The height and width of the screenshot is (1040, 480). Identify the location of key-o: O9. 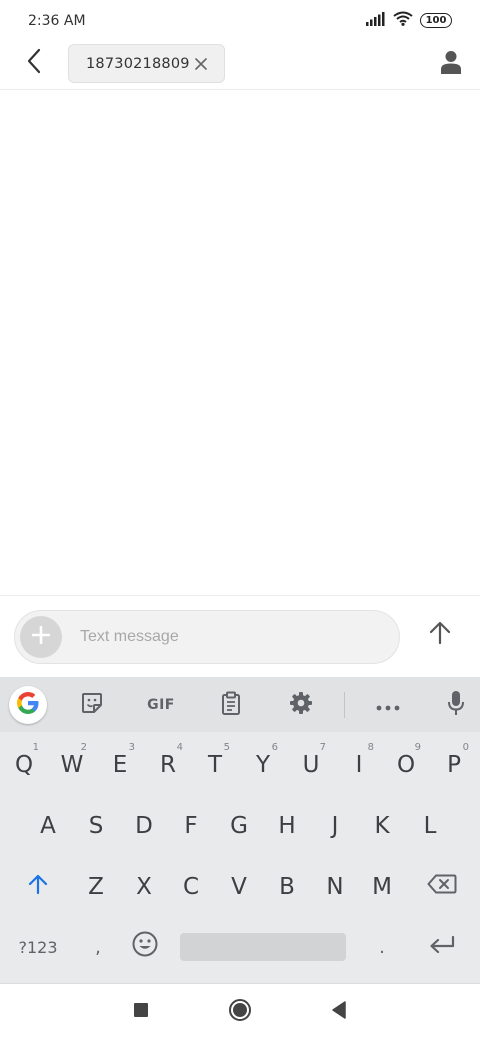
(406, 765).